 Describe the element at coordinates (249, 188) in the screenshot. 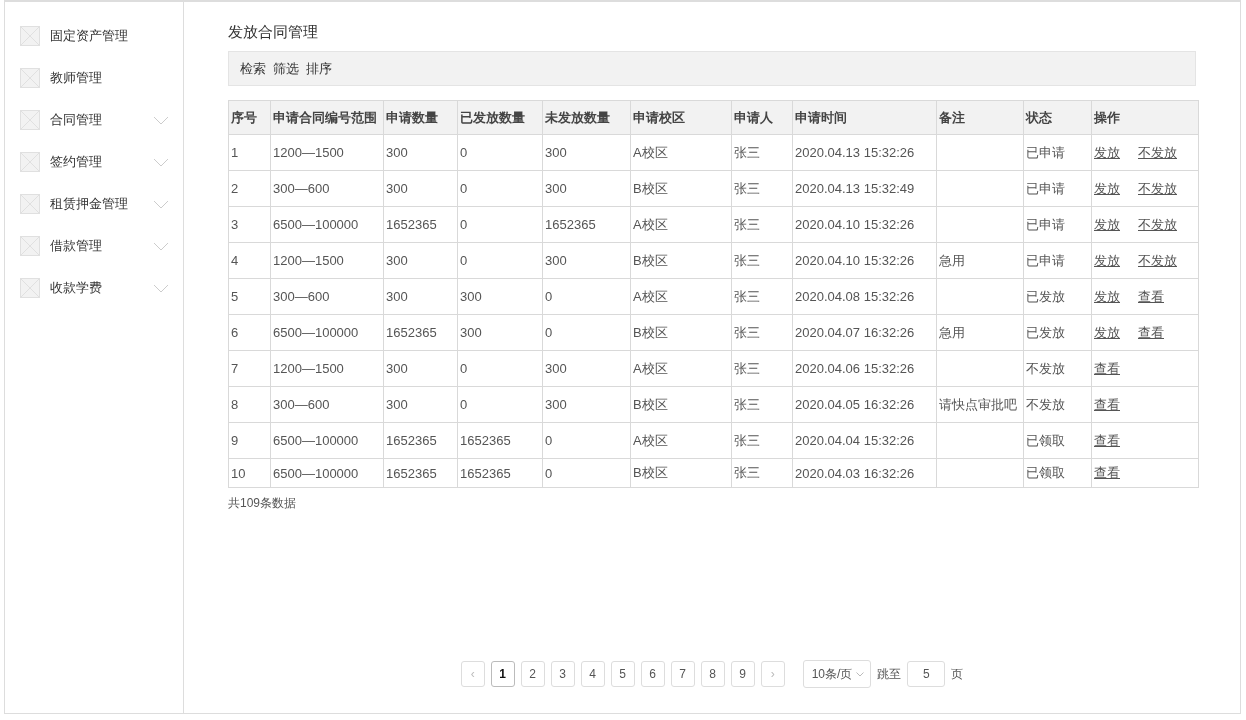

I see `table-cell: 2` at that location.